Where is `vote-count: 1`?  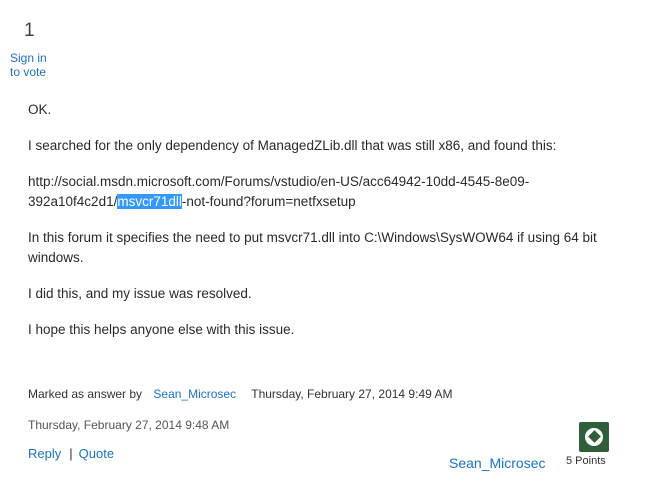
vote-count: 1 is located at coordinates (29, 30).